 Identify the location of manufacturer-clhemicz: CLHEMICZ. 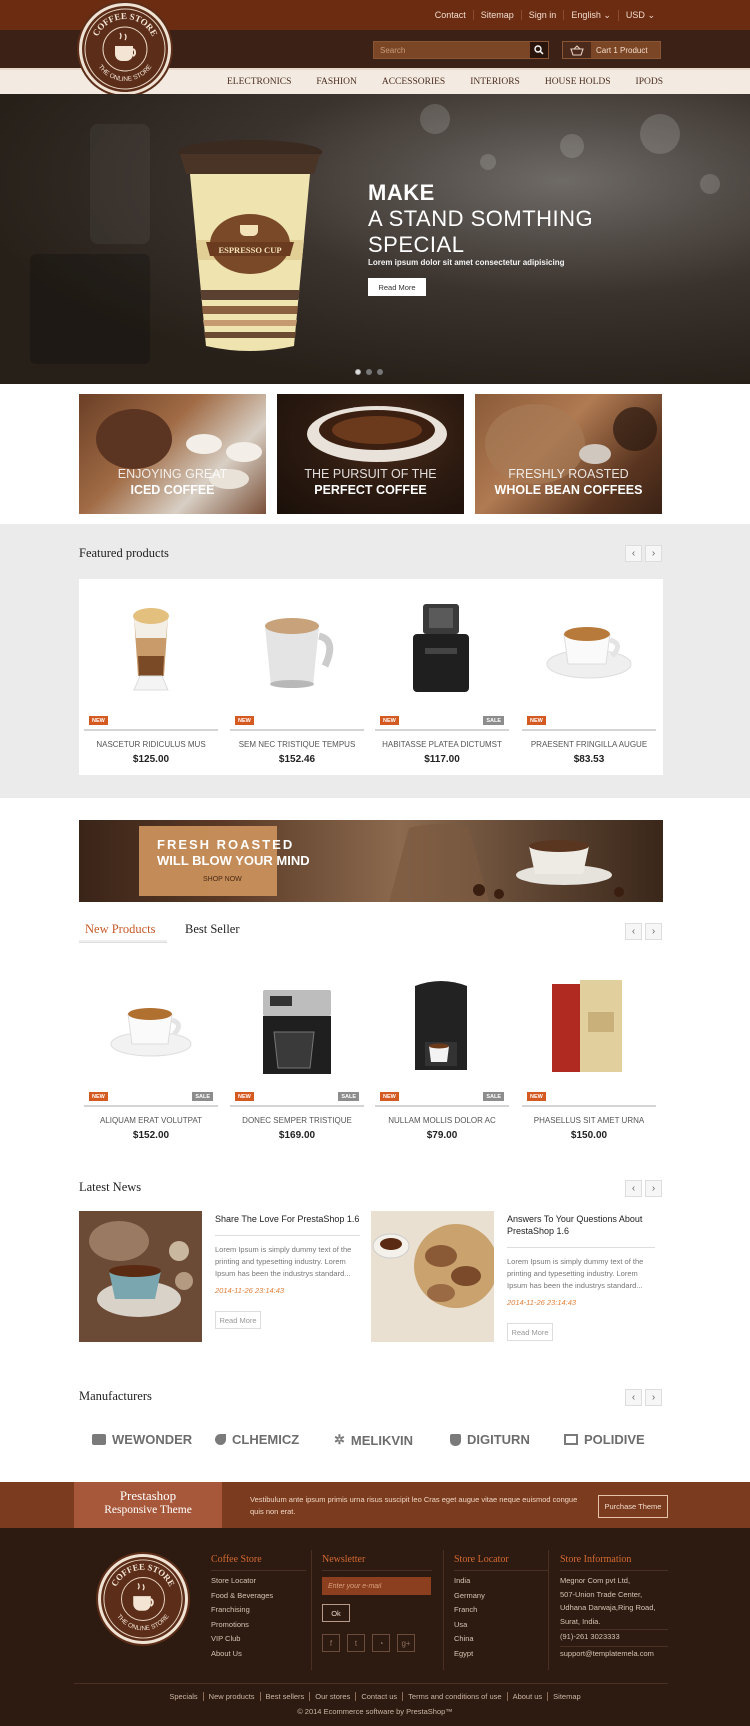
(257, 1439).